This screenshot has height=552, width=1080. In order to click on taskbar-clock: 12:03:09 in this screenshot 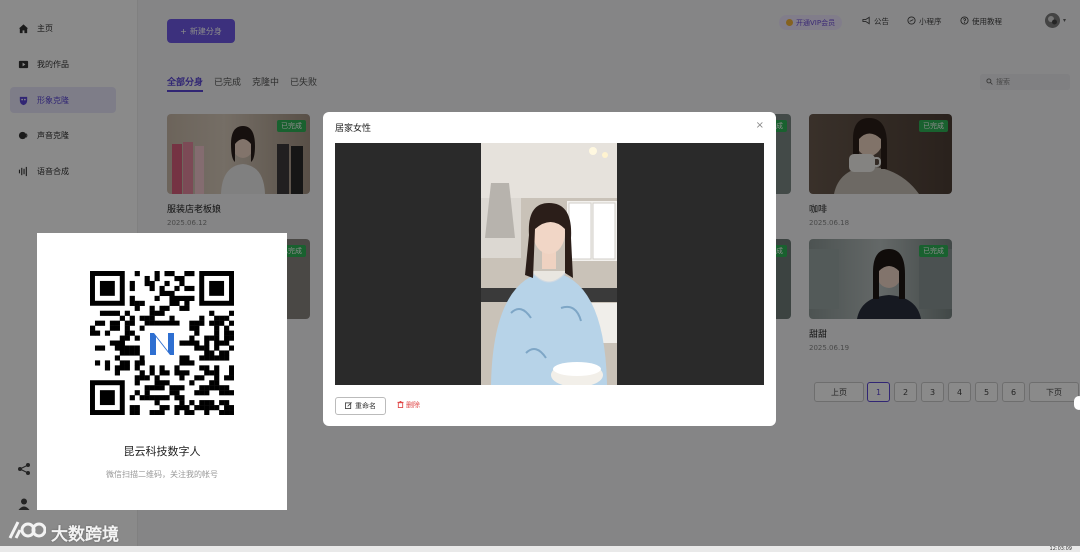, I will do `click(1060, 549)`.